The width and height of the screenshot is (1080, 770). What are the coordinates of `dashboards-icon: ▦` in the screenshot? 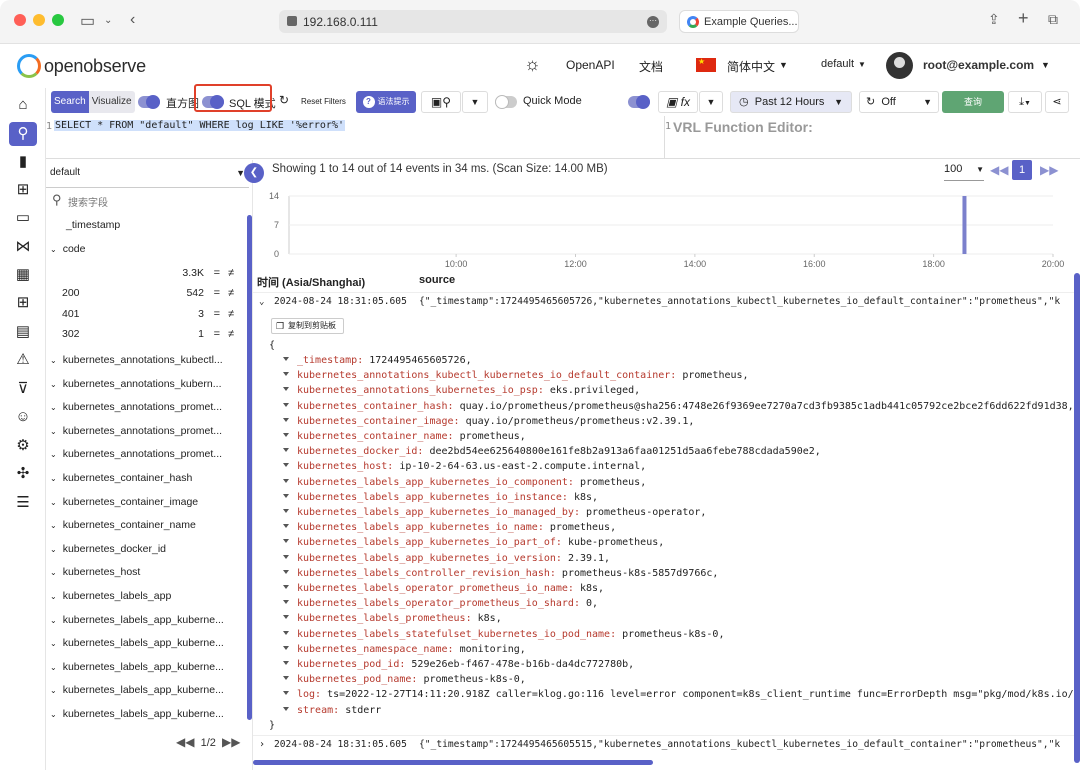 It's located at (23, 275).